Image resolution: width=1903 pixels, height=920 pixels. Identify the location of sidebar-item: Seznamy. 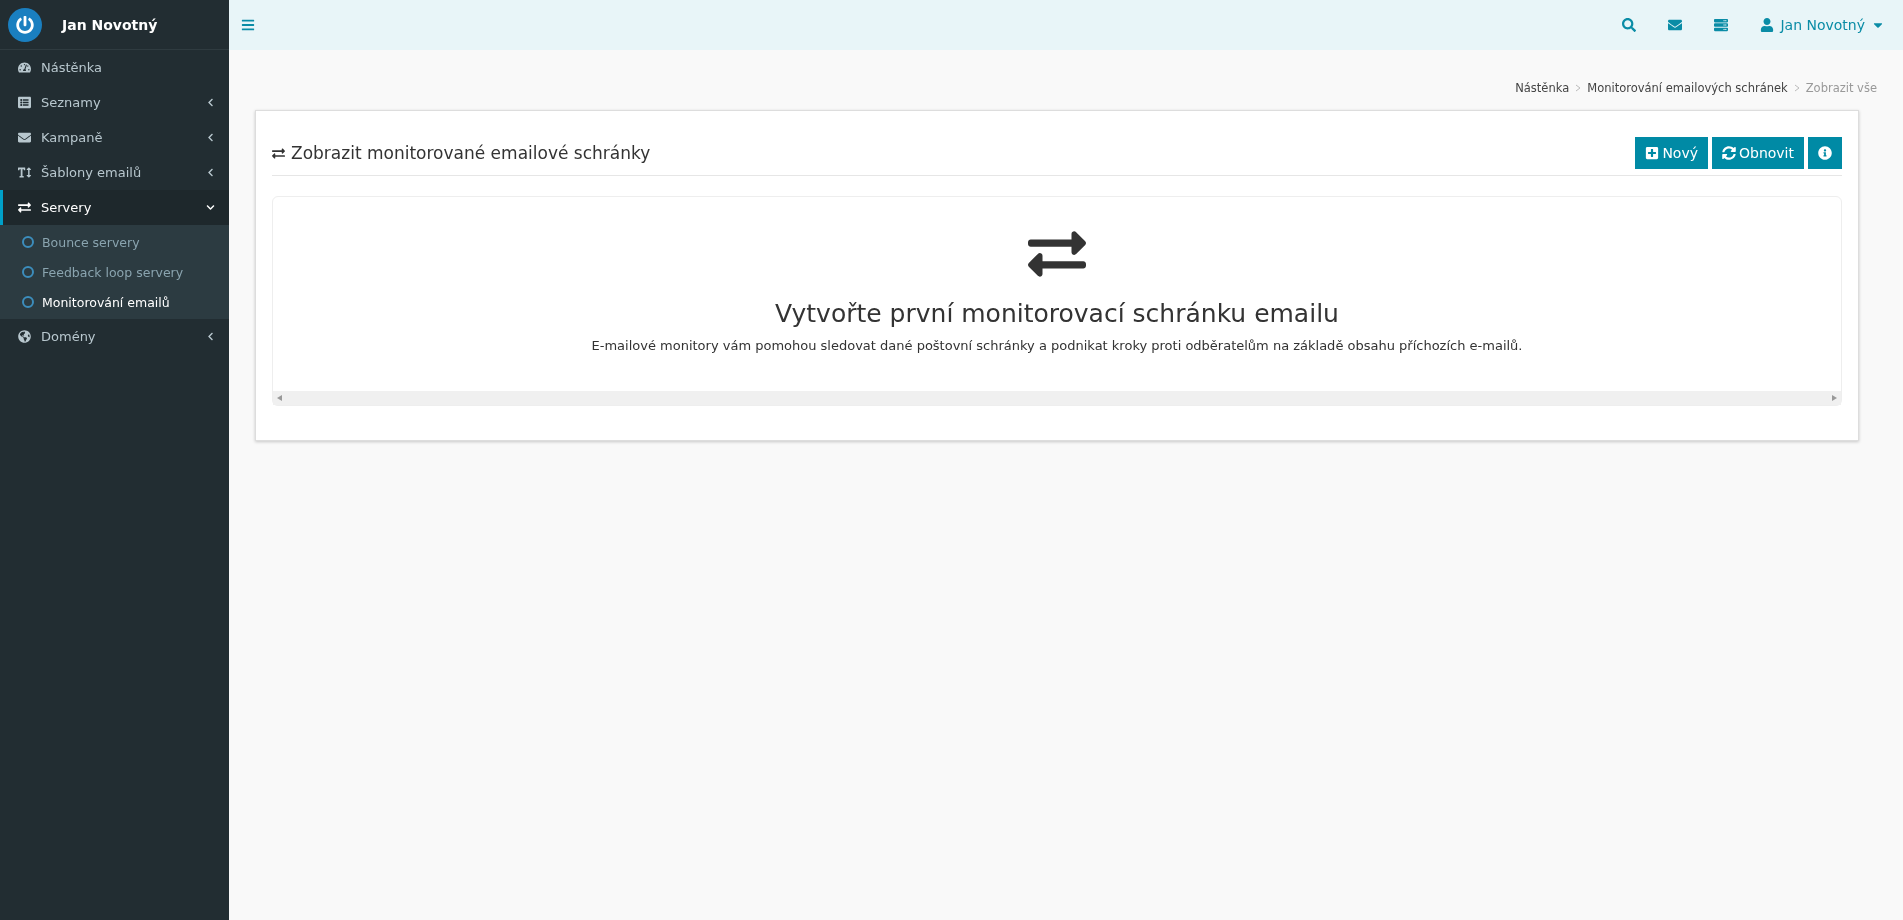
(114, 102).